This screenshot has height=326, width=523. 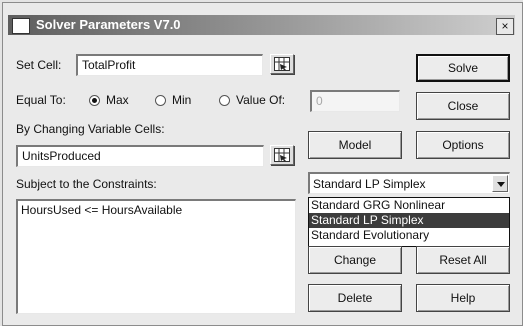 I want to click on solve-button: Solve, so click(x=463, y=68).